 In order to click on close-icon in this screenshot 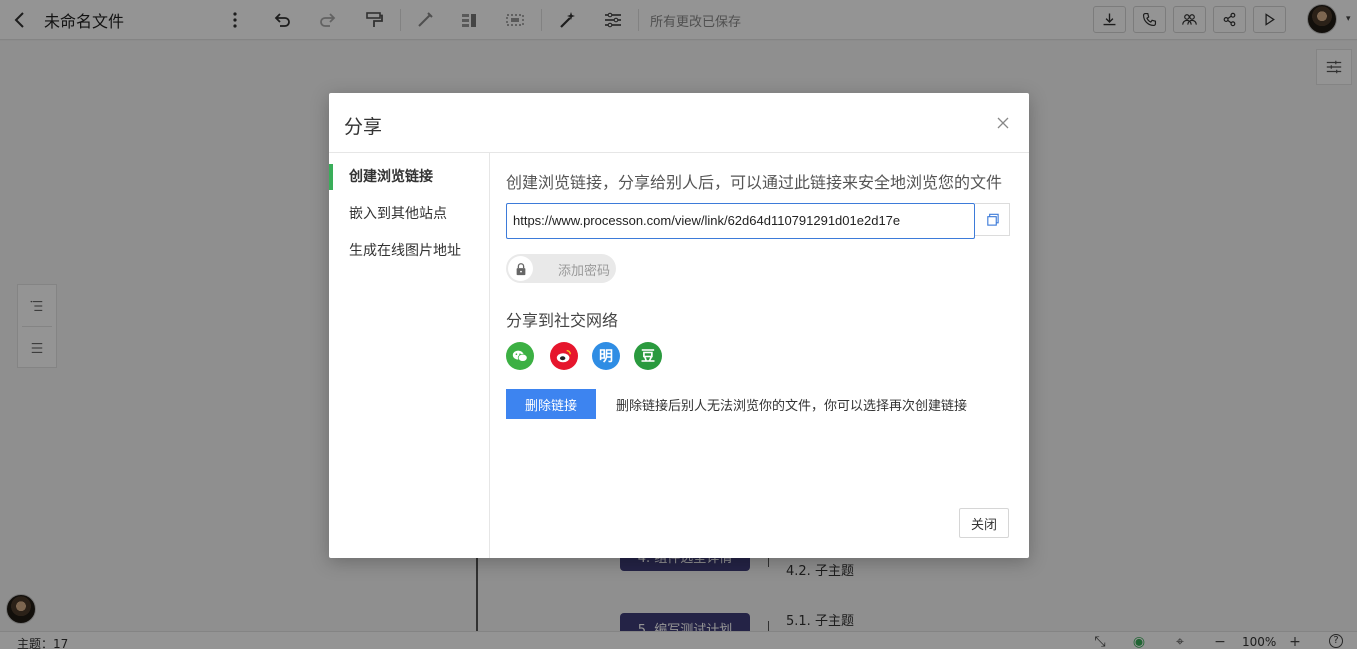, I will do `click(1003, 123)`.